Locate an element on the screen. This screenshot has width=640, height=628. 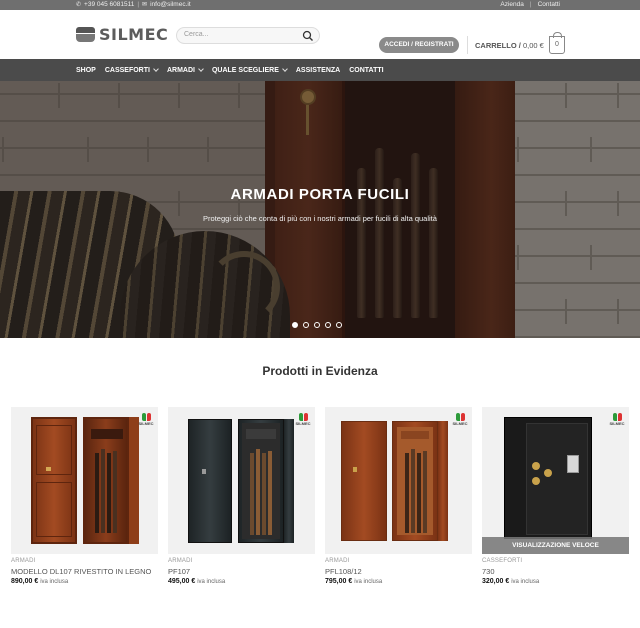
topbar-email: info@silmec.it is located at coordinates (170, 4).